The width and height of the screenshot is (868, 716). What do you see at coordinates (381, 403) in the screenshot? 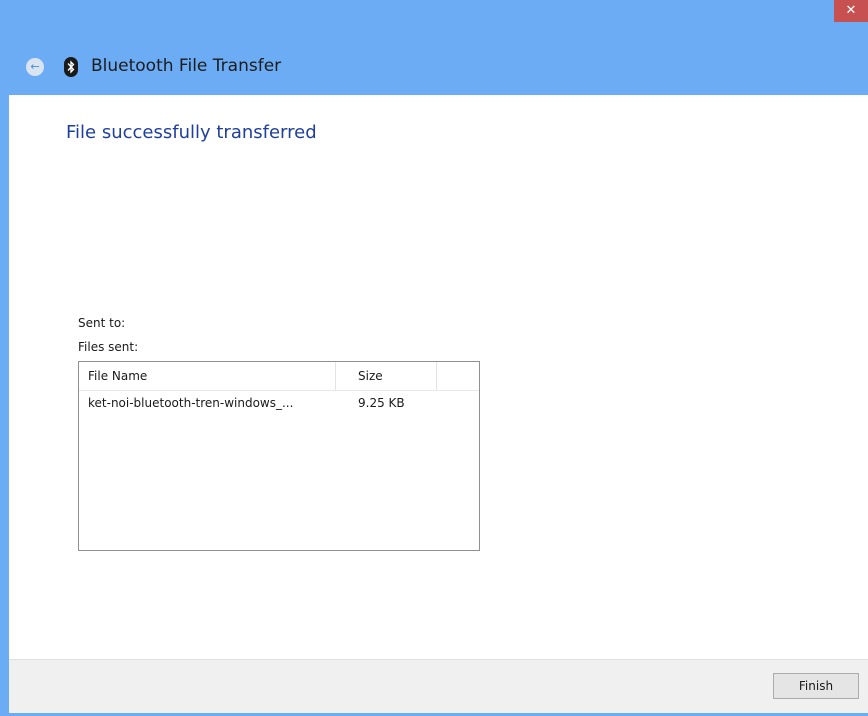
I see `file-size-cell: 9.25 KB` at bounding box center [381, 403].